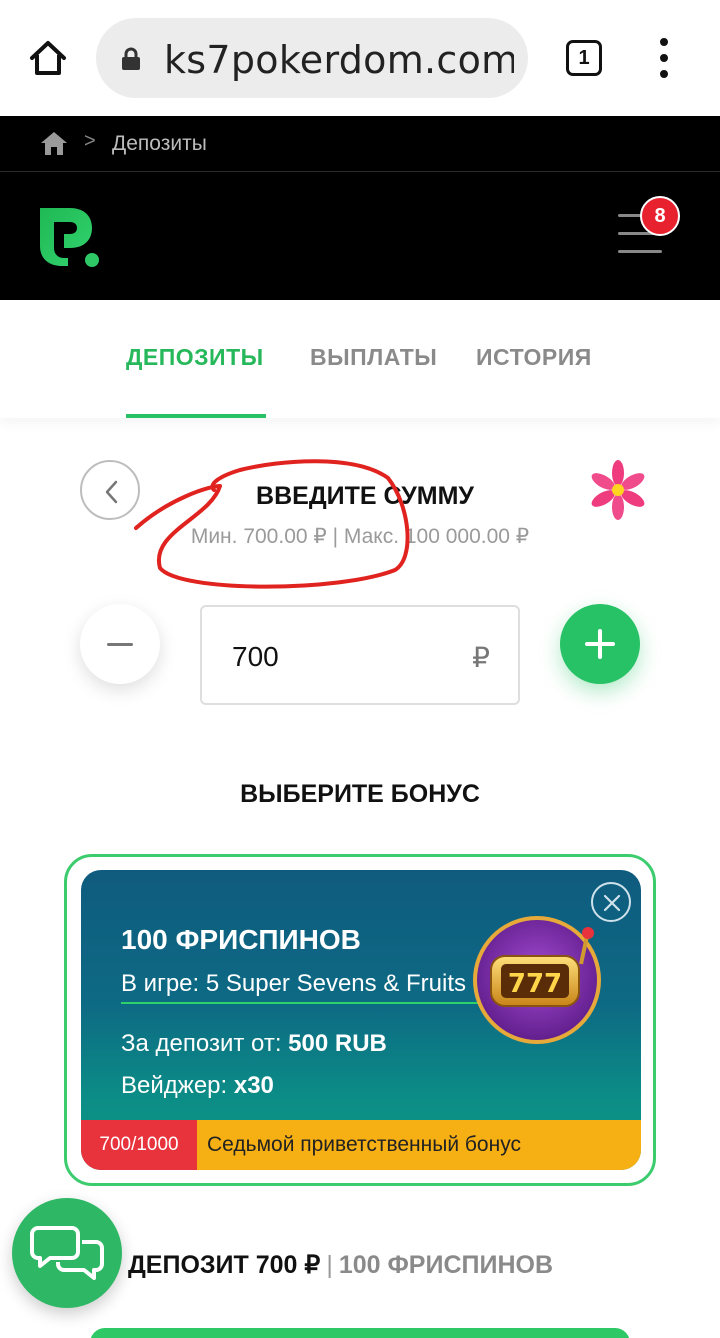  I want to click on browser-menu-icon, so click(664, 58).